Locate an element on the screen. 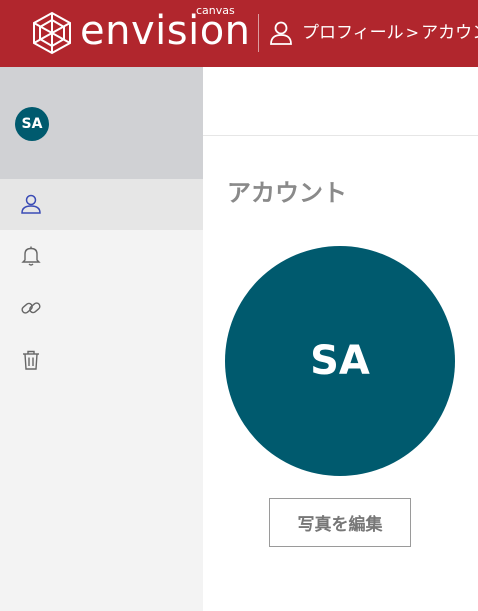 This screenshot has height=611, width=478. breadcrumb: プロフィール>アカウント is located at coordinates (390, 33).